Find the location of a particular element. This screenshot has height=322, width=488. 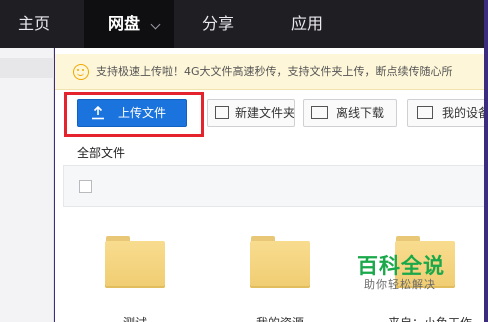

chevron-down-icon is located at coordinates (155, 24).